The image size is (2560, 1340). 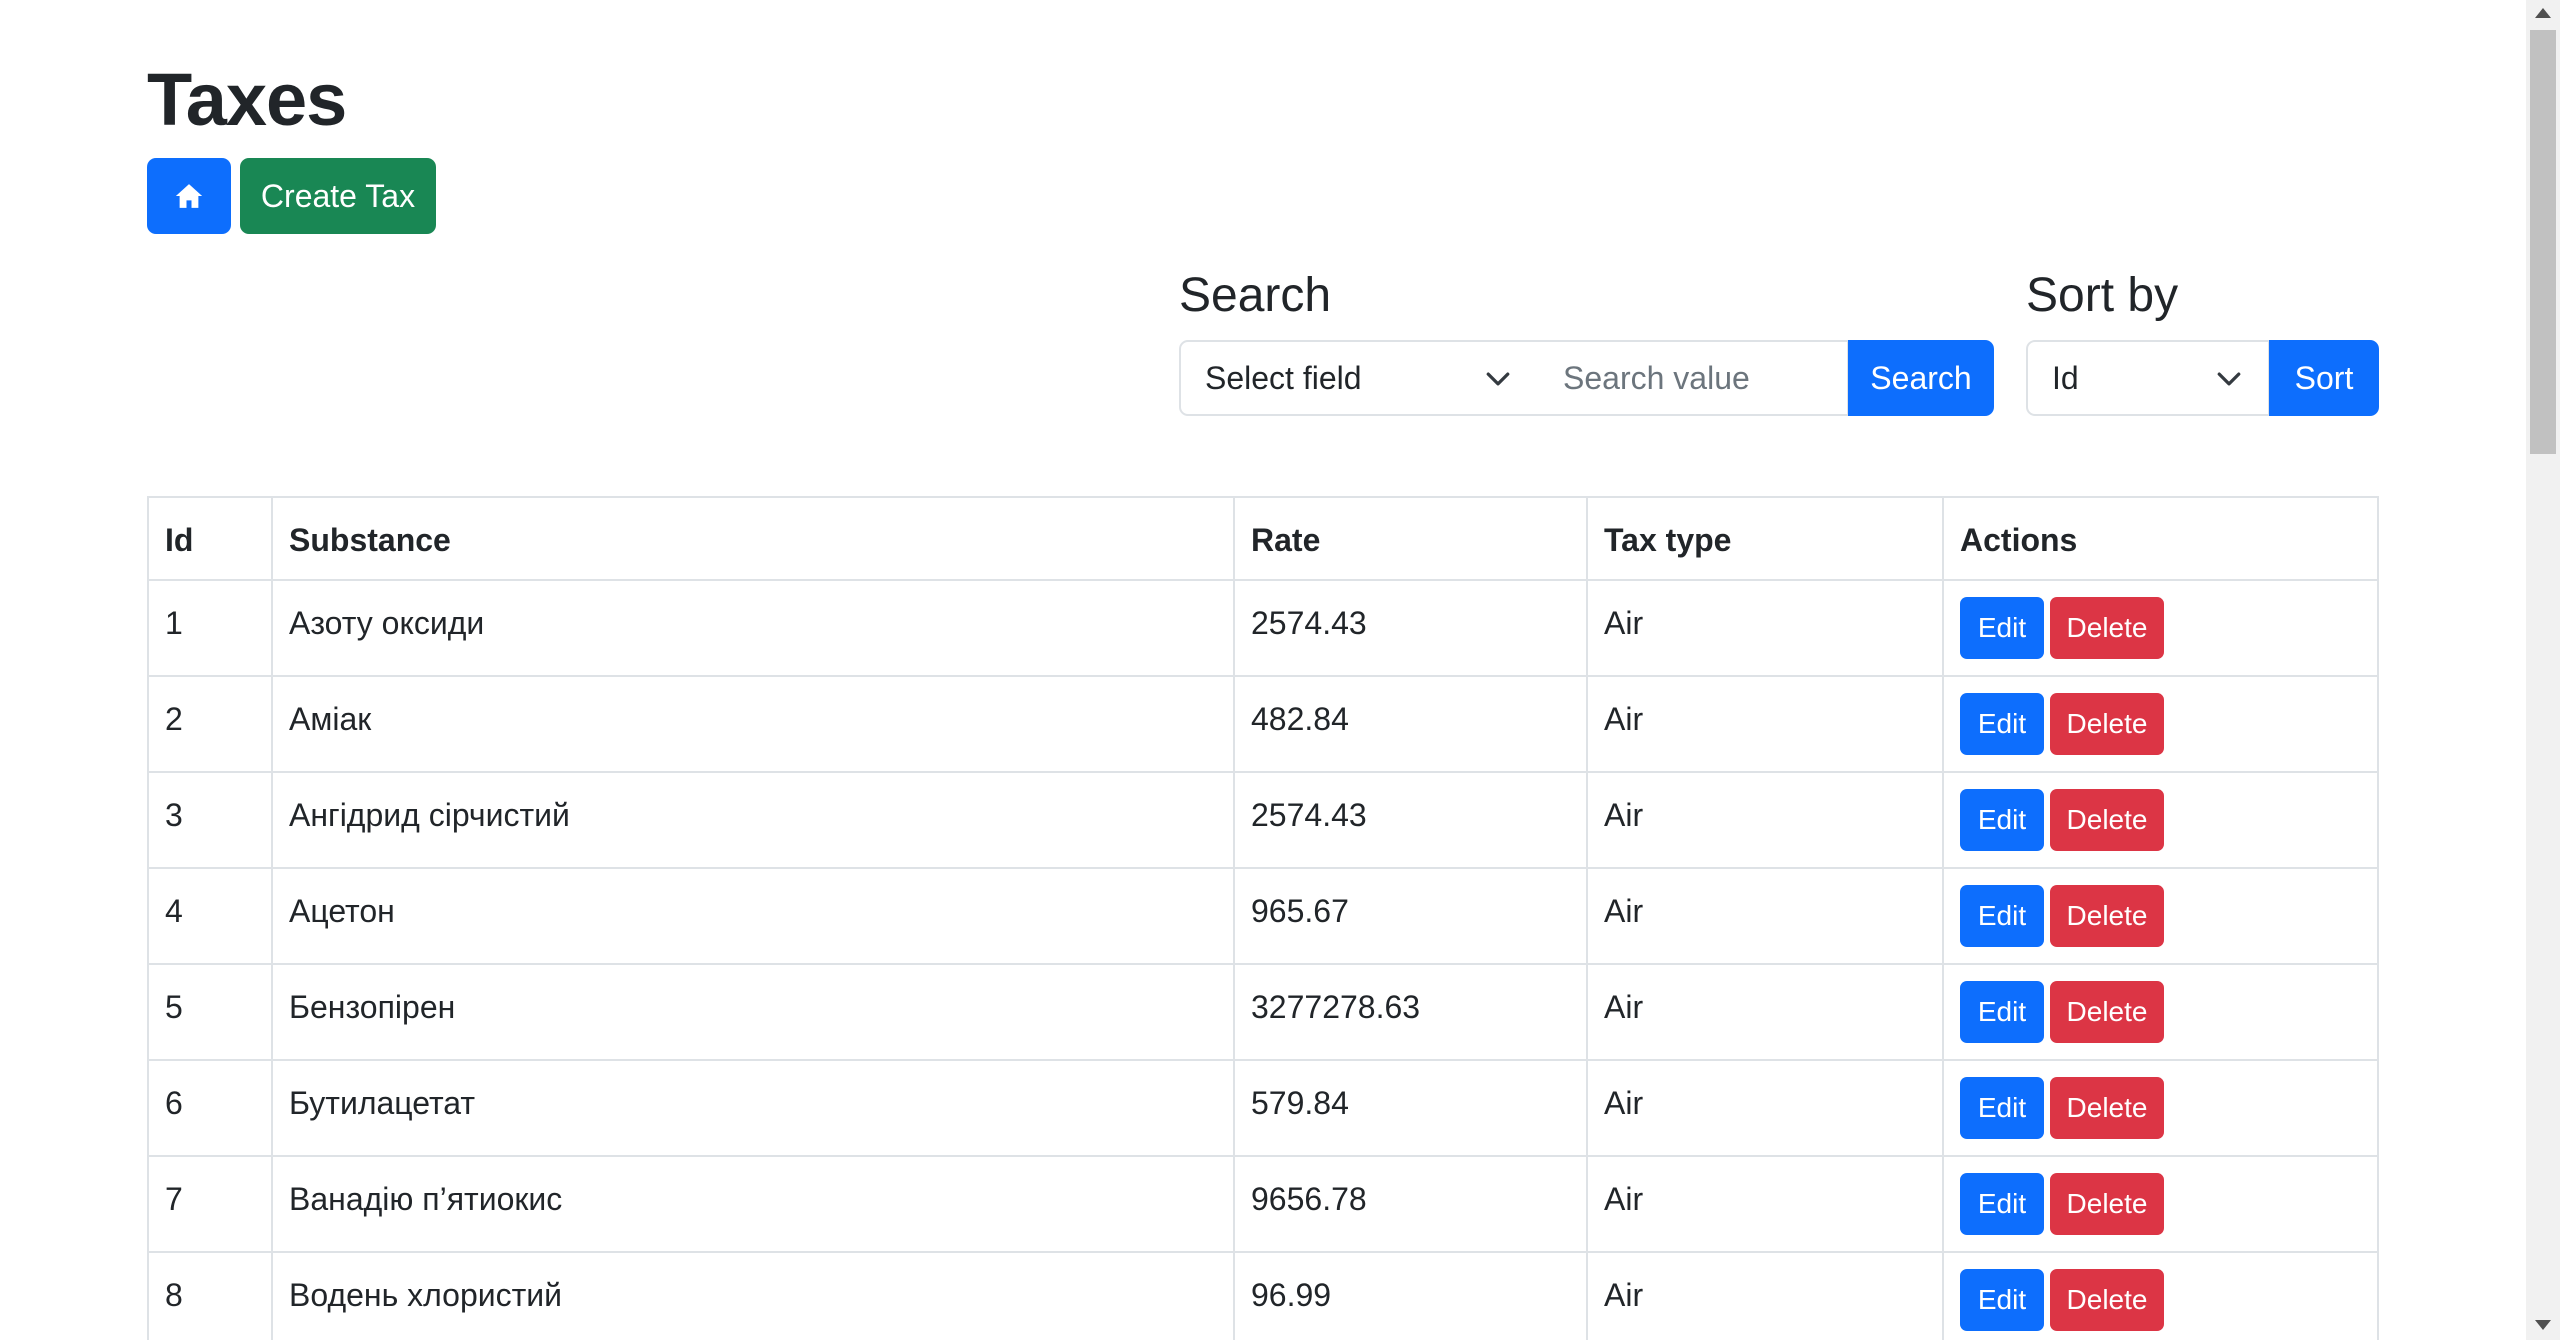 What do you see at coordinates (1410, 1108) in the screenshot?
I see `cell-rate: 579.84` at bounding box center [1410, 1108].